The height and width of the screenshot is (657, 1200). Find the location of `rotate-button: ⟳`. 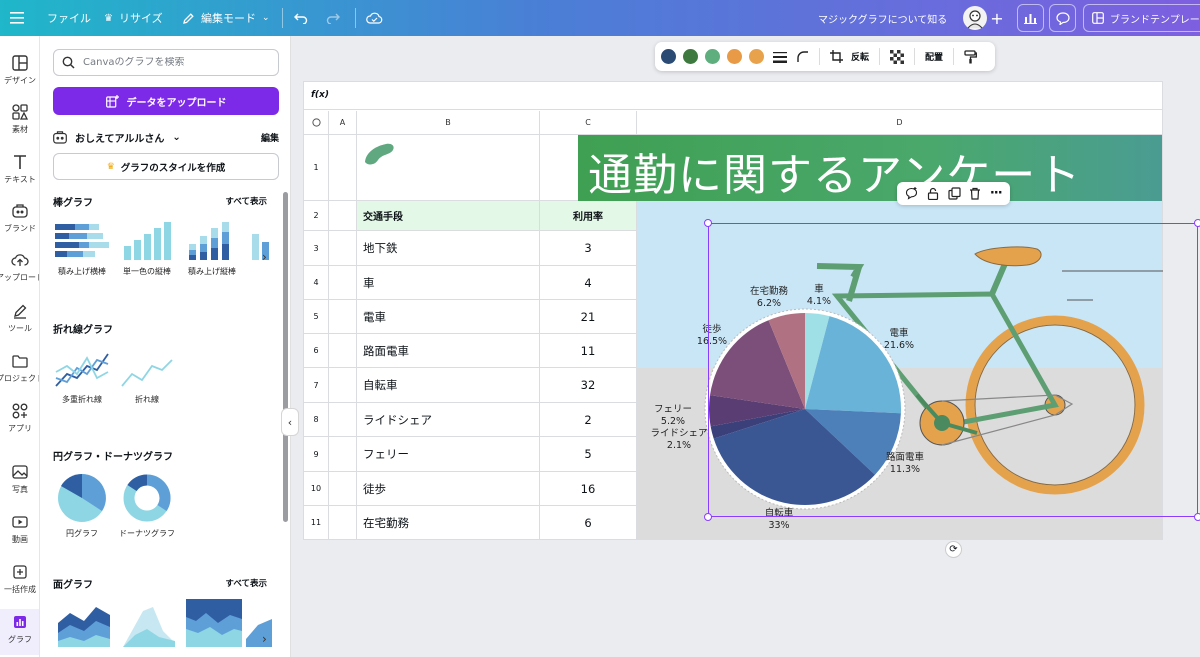

rotate-button: ⟳ is located at coordinates (953, 549).